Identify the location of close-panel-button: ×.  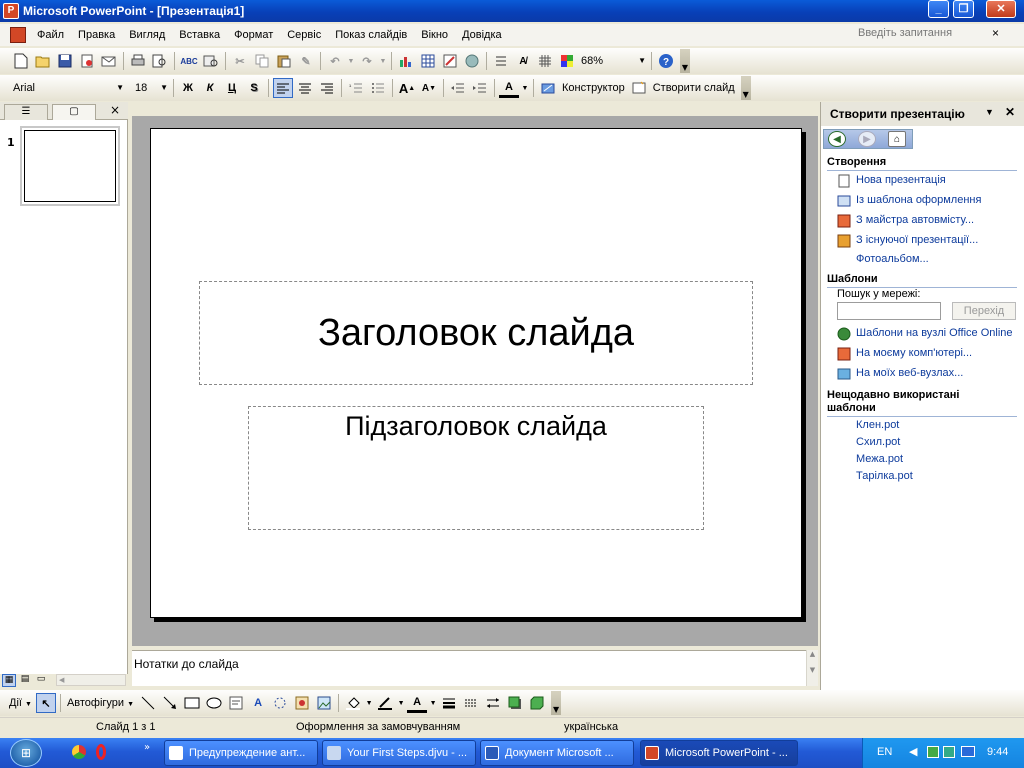
(115, 110).